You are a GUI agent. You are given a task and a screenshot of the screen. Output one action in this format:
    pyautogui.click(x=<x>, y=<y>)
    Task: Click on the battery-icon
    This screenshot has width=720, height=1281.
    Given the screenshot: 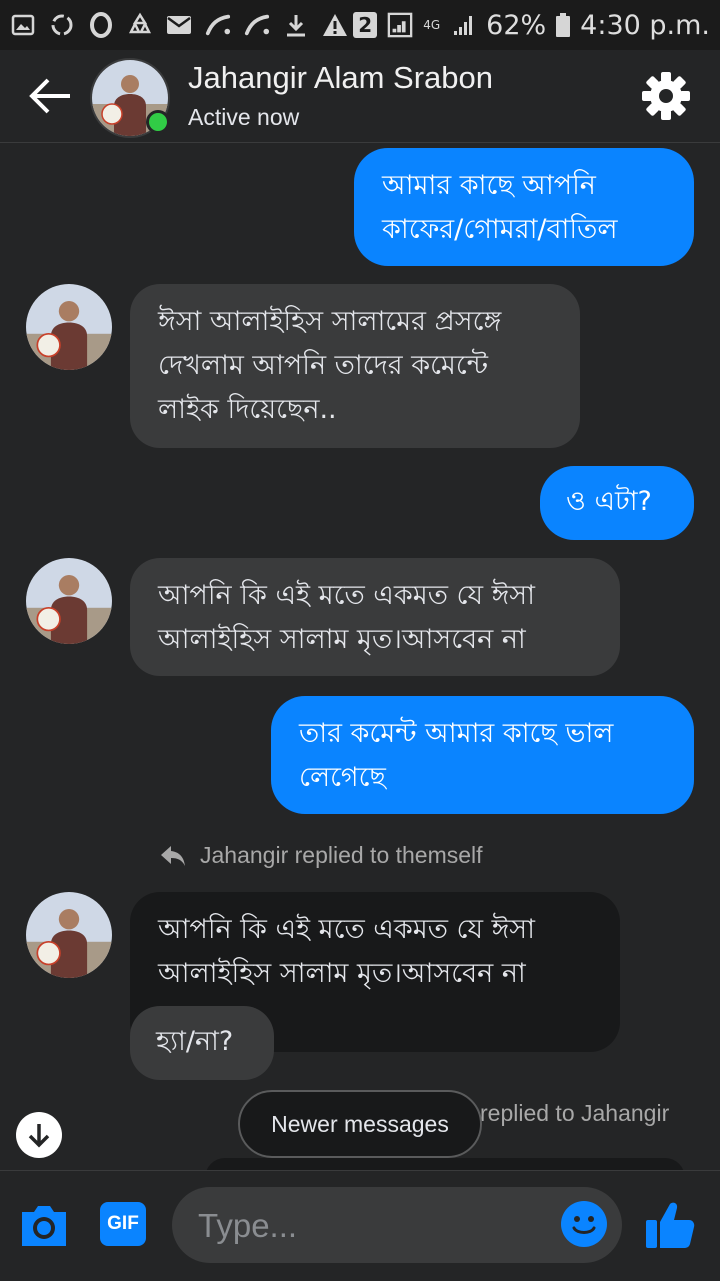 What is the action you would take?
    pyautogui.click(x=563, y=25)
    